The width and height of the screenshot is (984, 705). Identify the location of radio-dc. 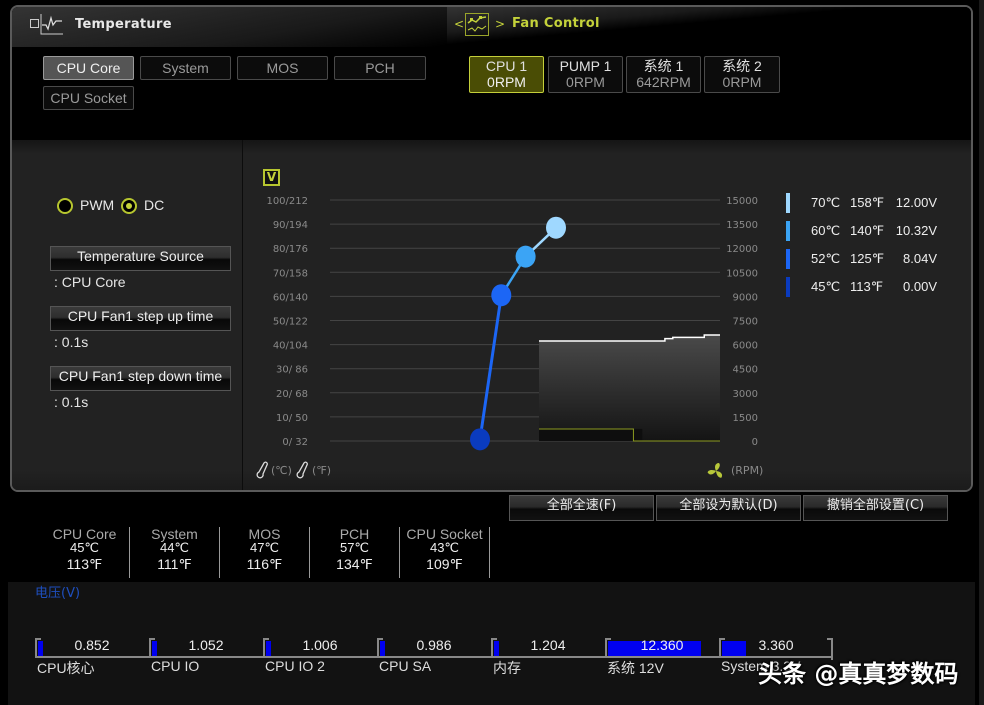
(129, 206).